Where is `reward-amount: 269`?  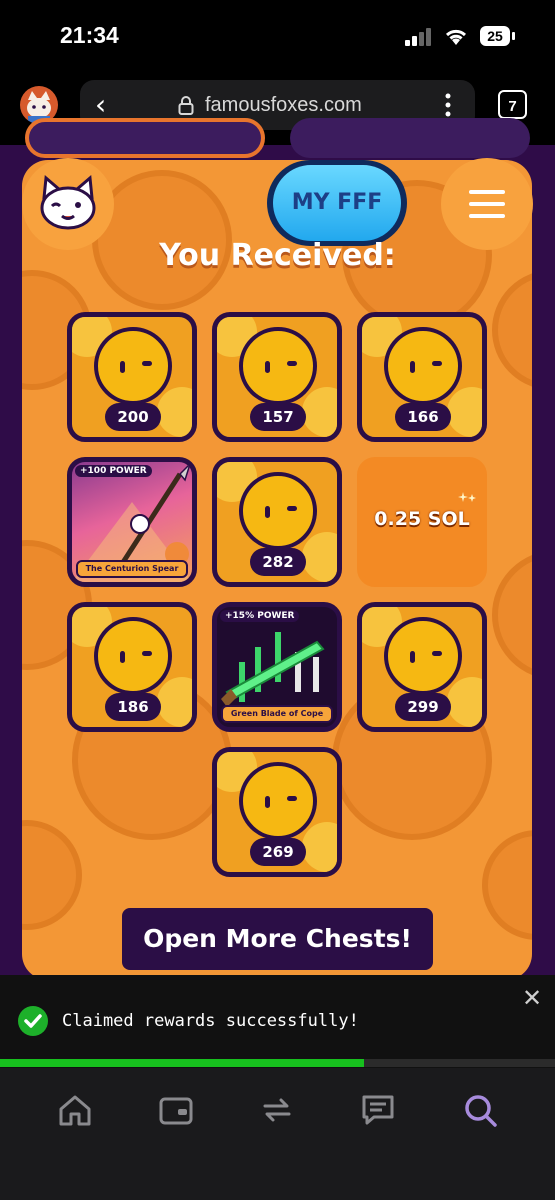
reward-amount: 269 is located at coordinates (278, 852).